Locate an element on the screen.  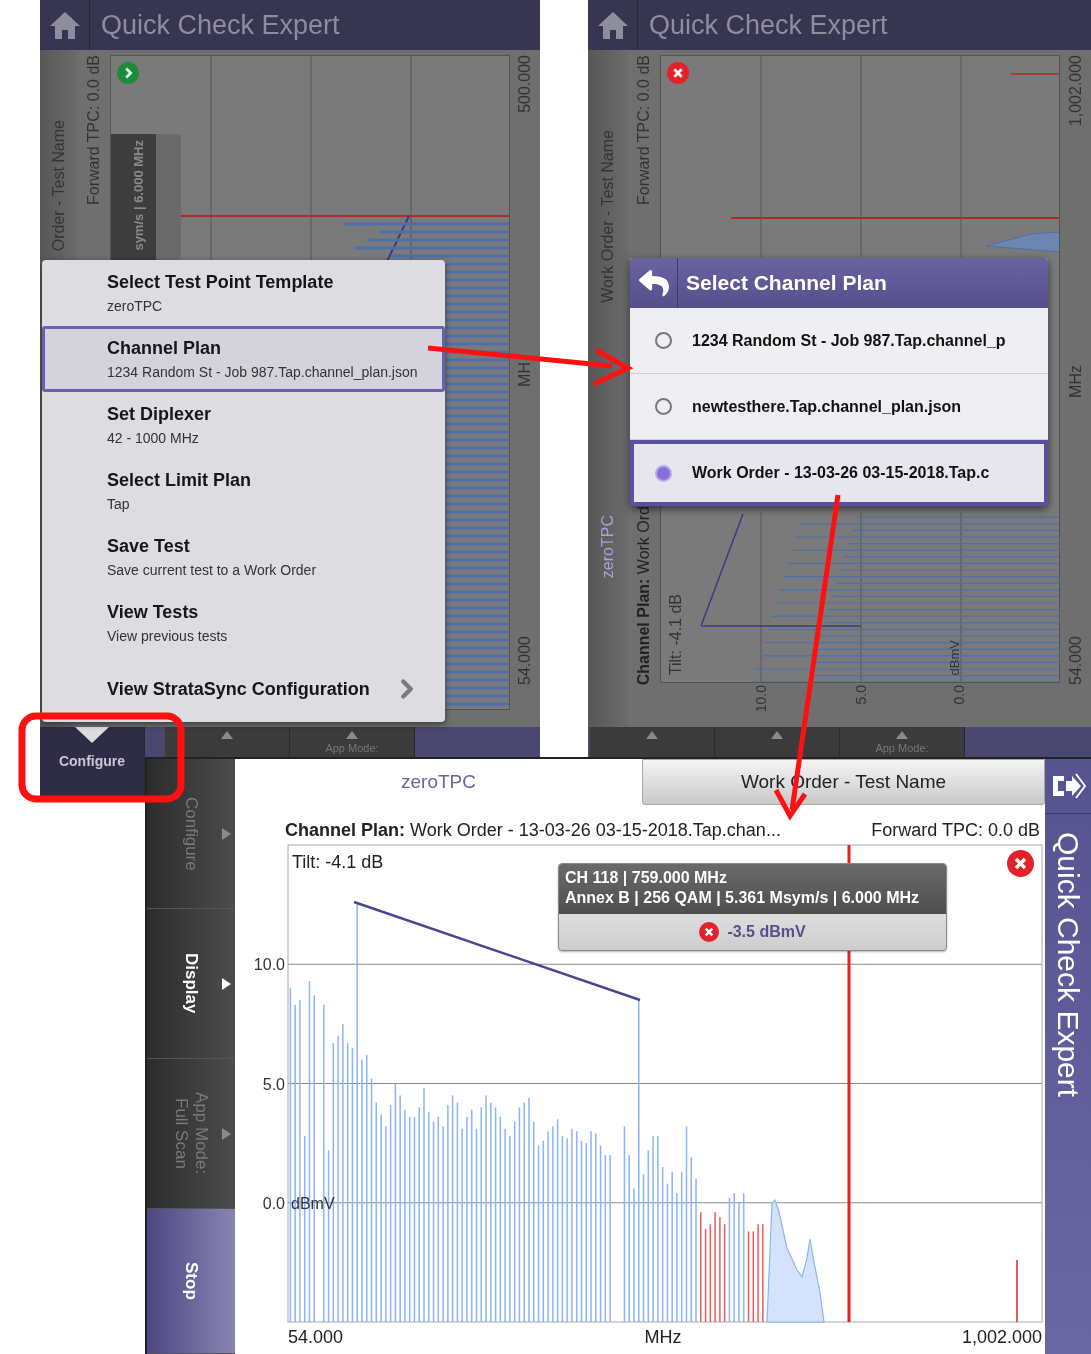
channel-plan-option: 1234 Random St - Job 987.Tap.channel_p is located at coordinates (839, 341).